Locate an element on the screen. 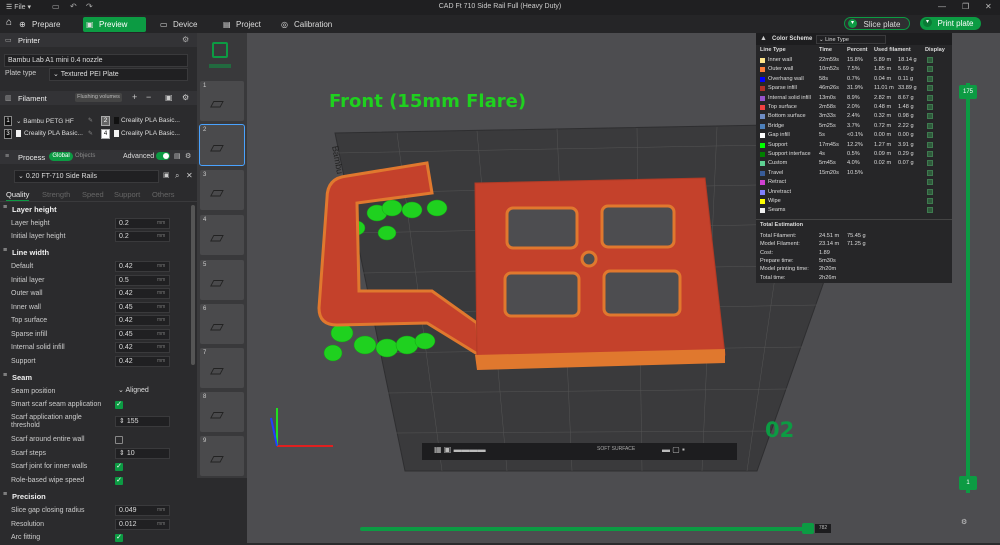 This screenshot has width=1000, height=545. plate-thumb-3: 3 ▱ is located at coordinates (222, 190).